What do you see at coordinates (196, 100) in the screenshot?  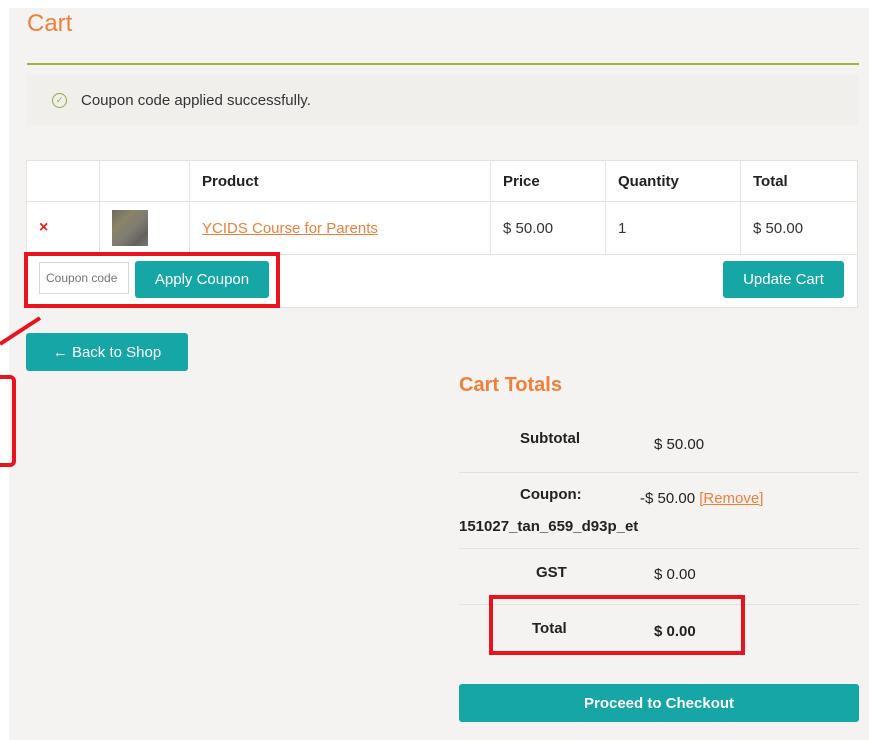 I see `notice-message: Coupon code applied successfully.` at bounding box center [196, 100].